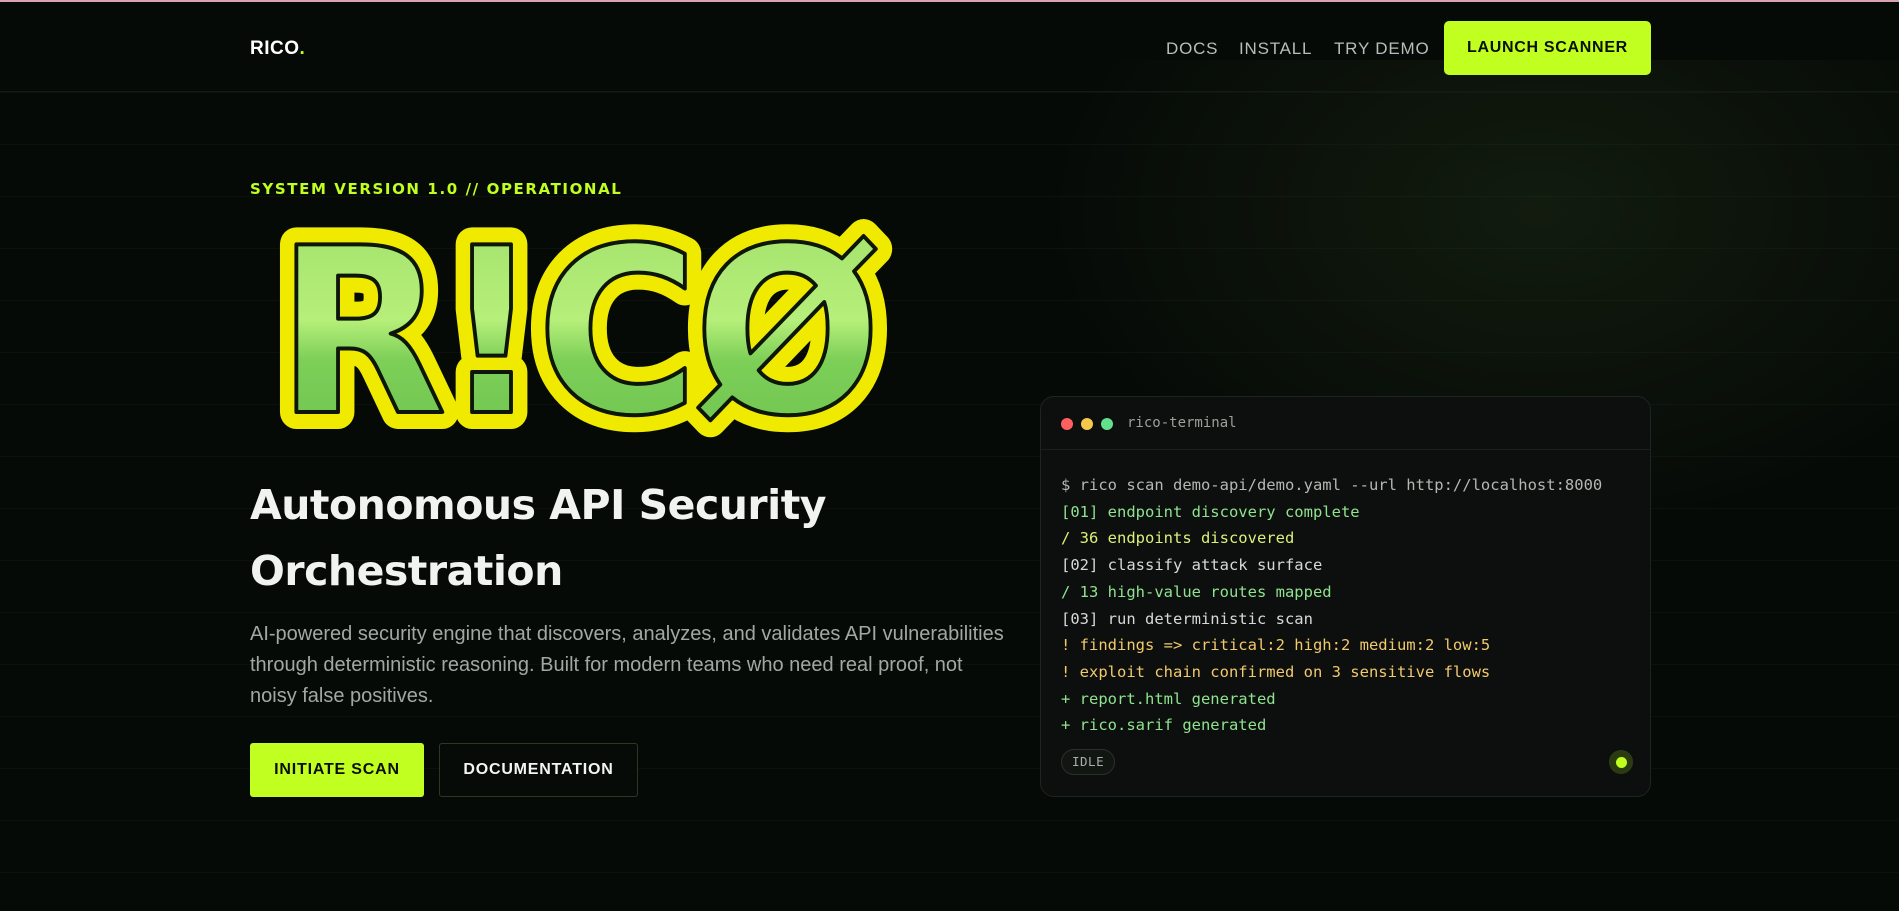 Image resolution: width=1899 pixels, height=911 pixels. Describe the element at coordinates (1345, 423) in the screenshot. I see `terminal-titlebar: rico-terminal` at that location.